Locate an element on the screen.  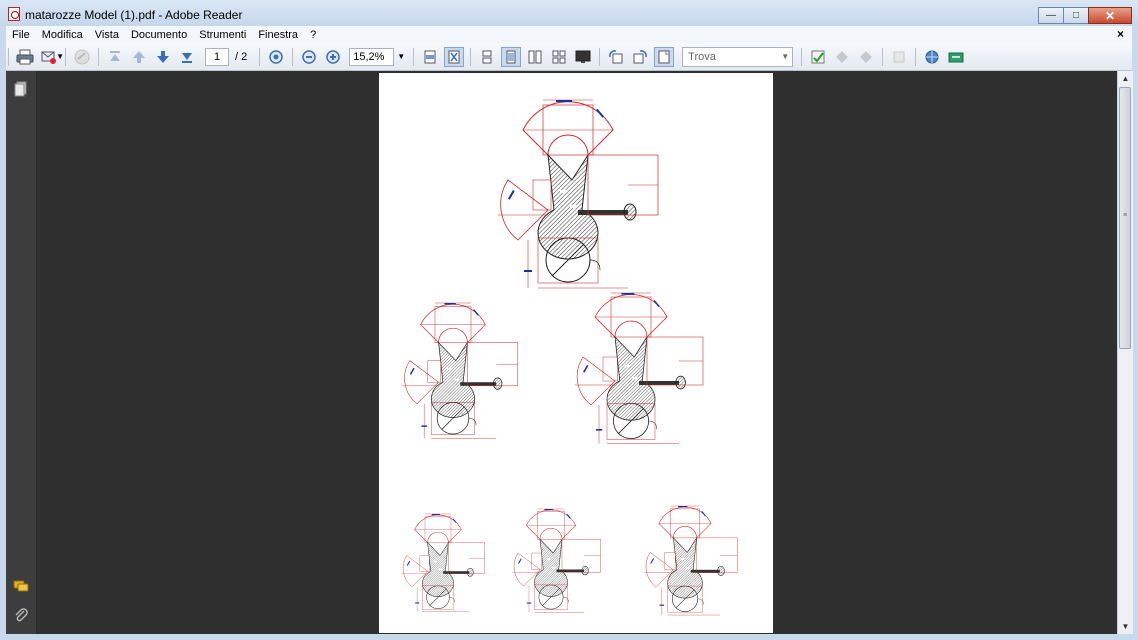
tools-icon is located at coordinates (956, 57).